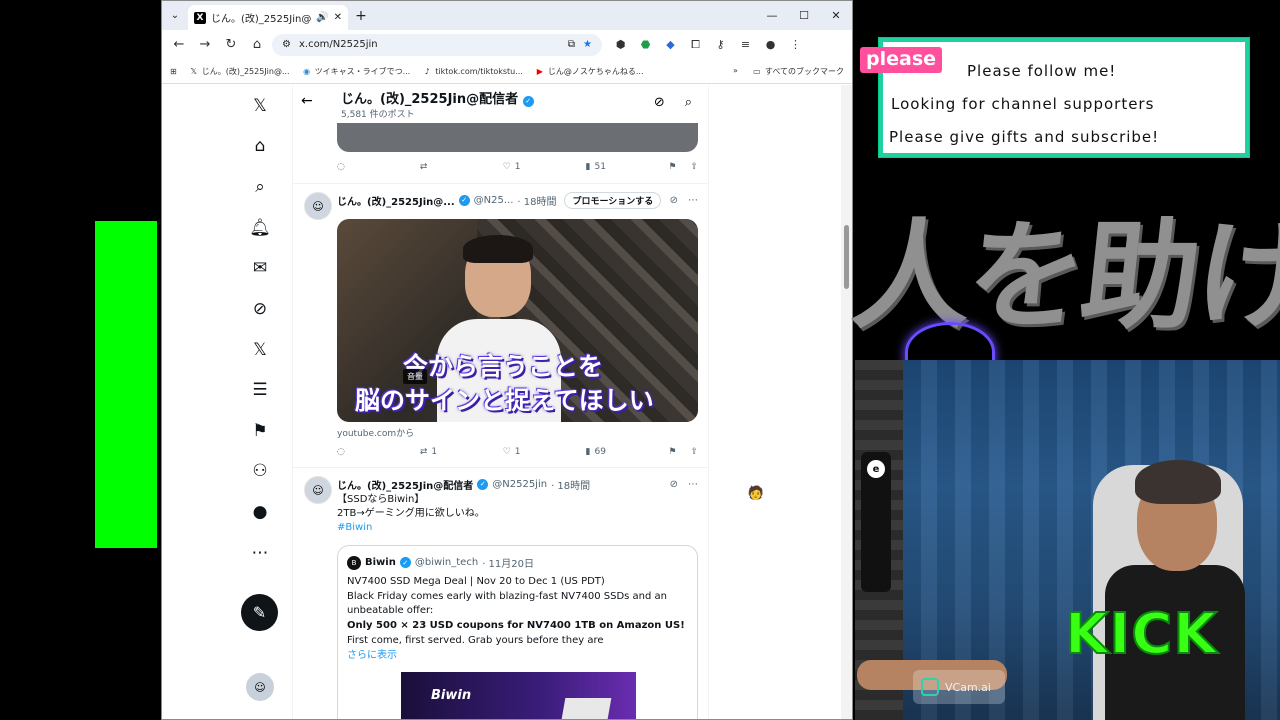  What do you see at coordinates (846, 402) in the screenshot?
I see `page-scrollbar` at bounding box center [846, 402].